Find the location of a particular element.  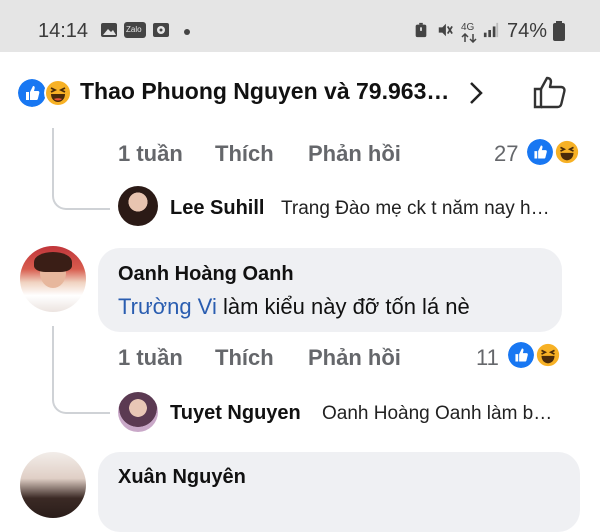

comment-author: Oanh Hoàng Oanh is located at coordinates (206, 274).